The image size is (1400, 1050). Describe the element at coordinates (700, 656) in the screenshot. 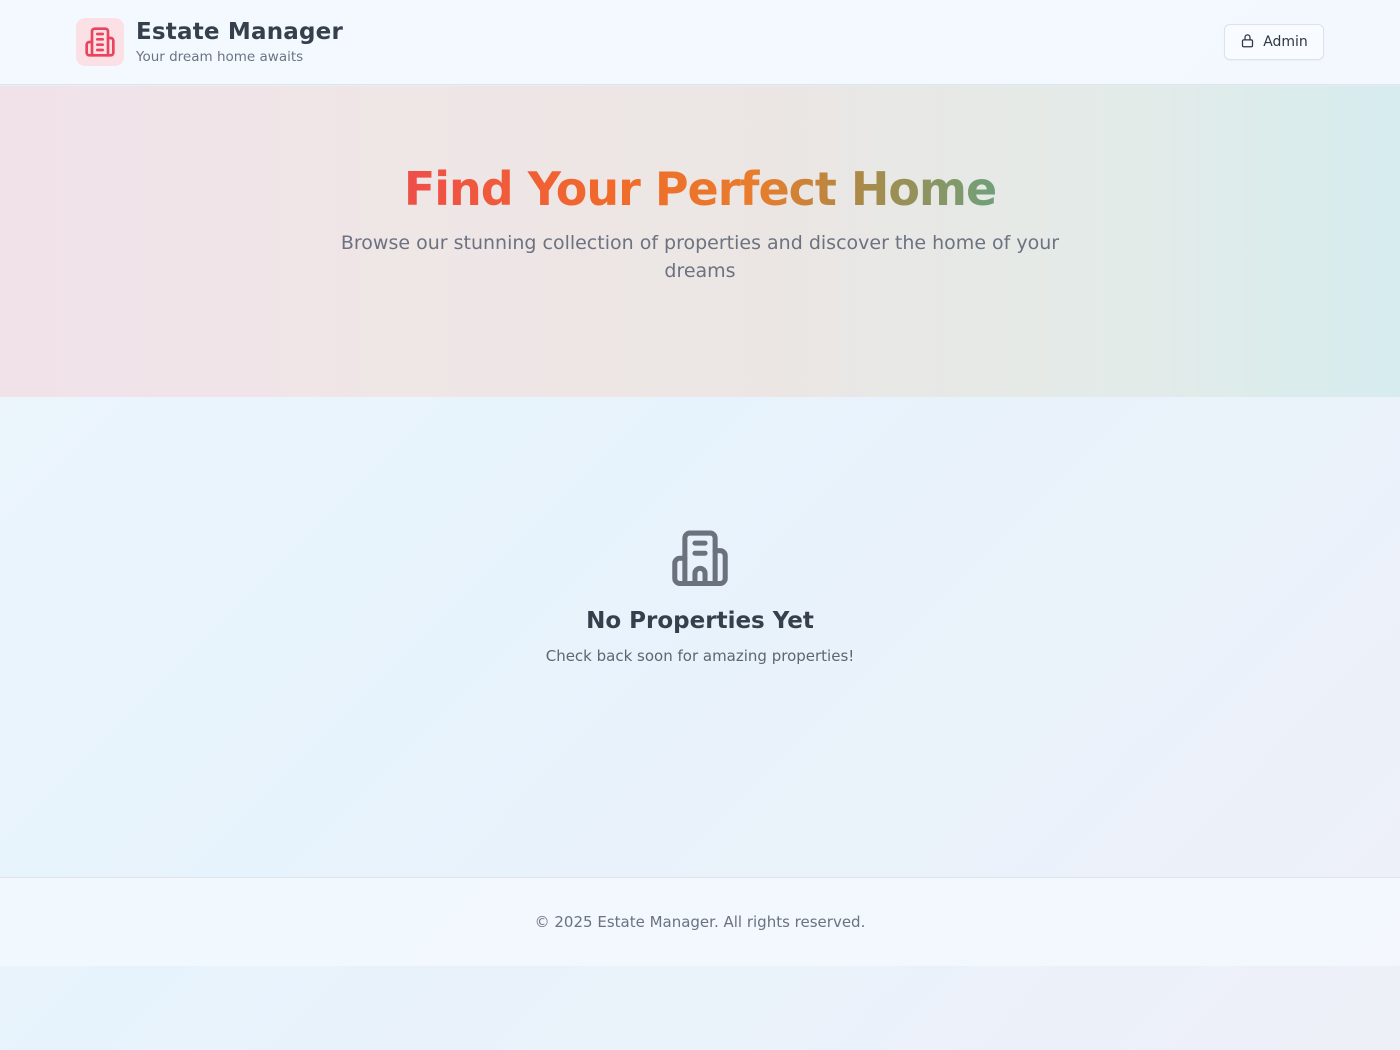

I see `empty-state-message: Check back soon for amazing properties!` at that location.